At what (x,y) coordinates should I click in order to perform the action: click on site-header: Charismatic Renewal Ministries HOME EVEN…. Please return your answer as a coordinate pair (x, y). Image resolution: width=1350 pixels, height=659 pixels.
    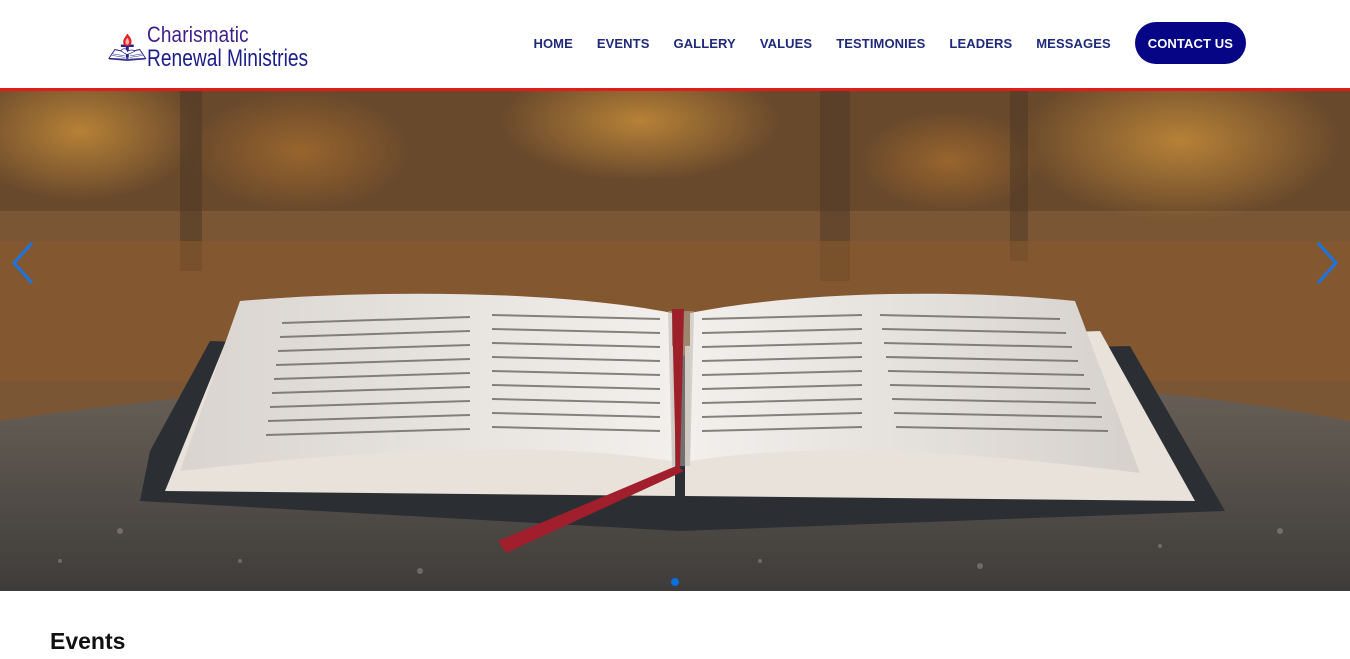
    Looking at the image, I should click on (675, 45).